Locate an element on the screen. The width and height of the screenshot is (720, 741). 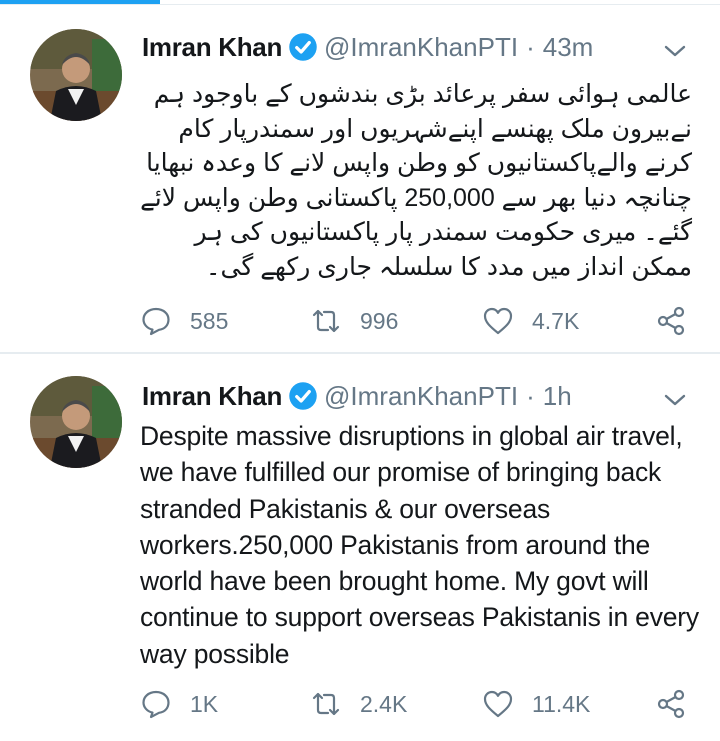
timestamp: 1h is located at coordinates (557, 396).